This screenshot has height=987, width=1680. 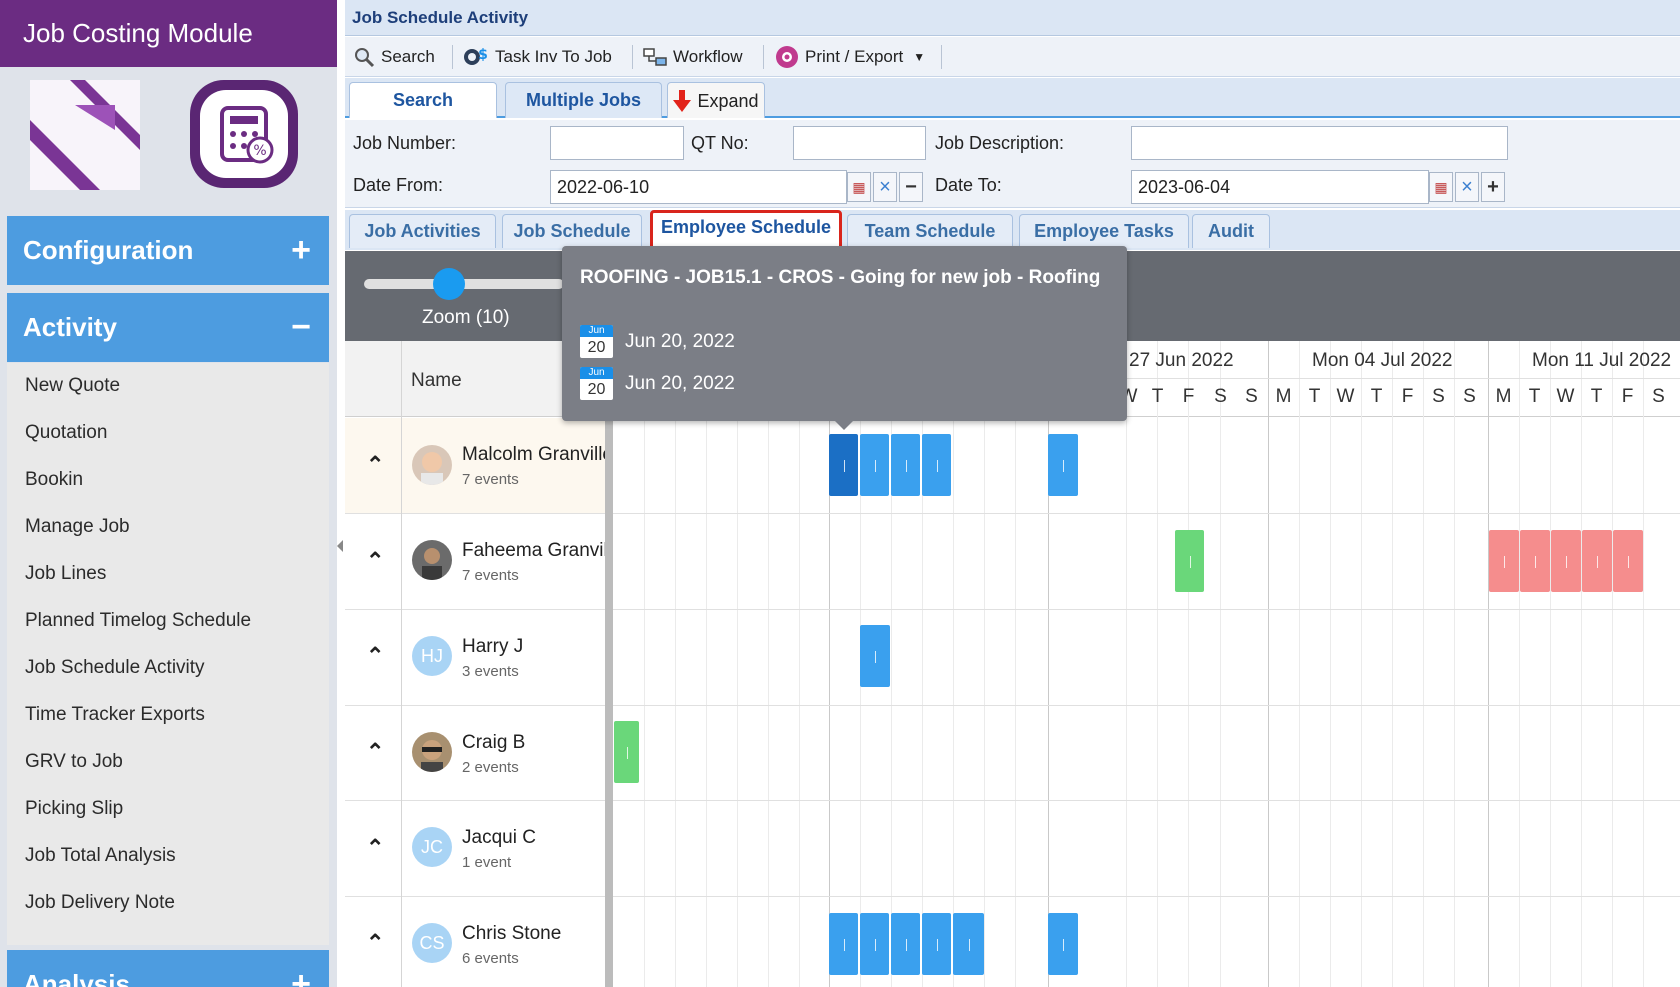 I want to click on job-description-input, so click(x=1319, y=143).